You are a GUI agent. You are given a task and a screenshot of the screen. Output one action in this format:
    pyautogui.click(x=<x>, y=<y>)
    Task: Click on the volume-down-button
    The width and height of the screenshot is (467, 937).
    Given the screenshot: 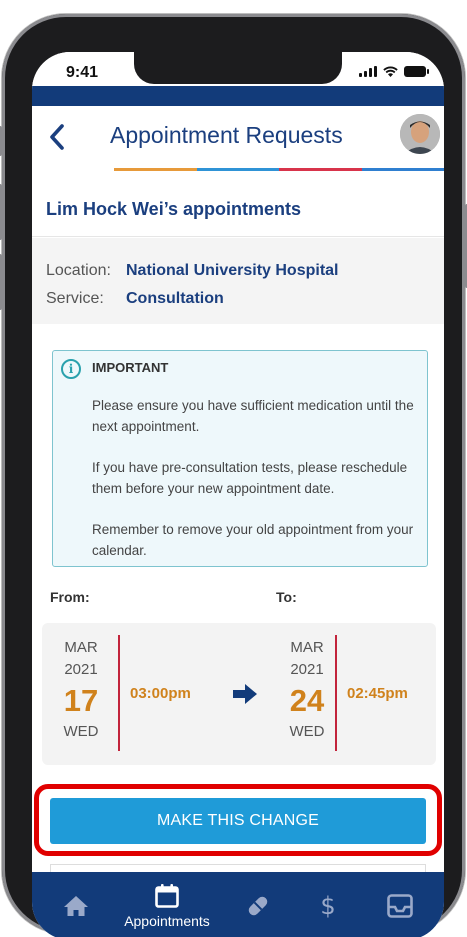 What is the action you would take?
    pyautogui.click(x=1, y=282)
    